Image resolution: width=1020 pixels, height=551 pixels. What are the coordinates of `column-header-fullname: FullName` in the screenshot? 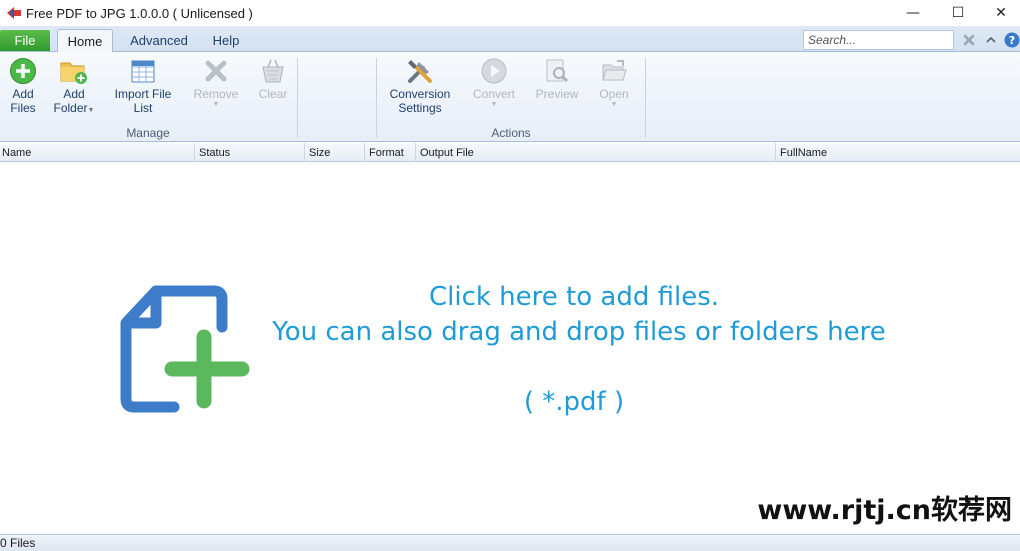 It's located at (899, 152).